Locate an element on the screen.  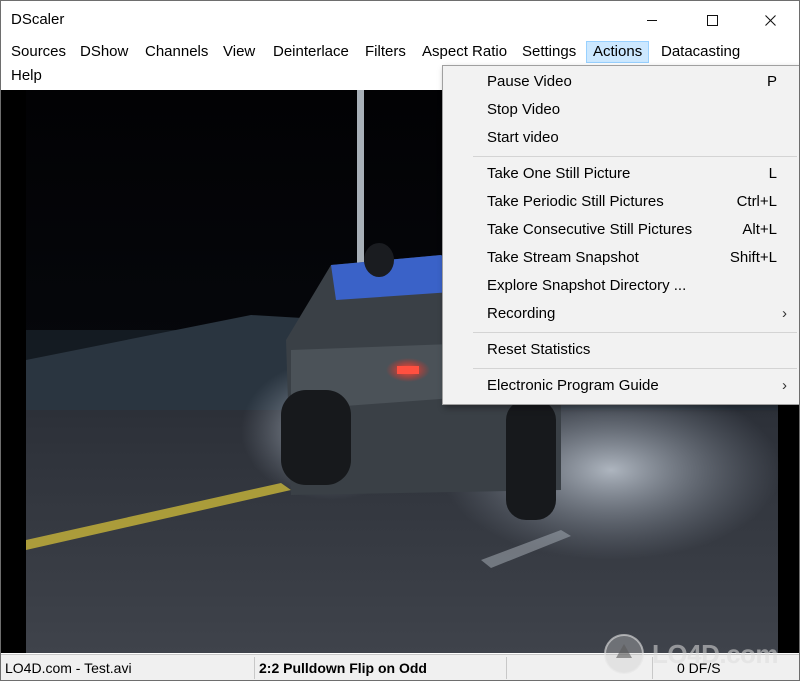
menu-item-shortcut: Alt+L is located at coordinates (759, 229).